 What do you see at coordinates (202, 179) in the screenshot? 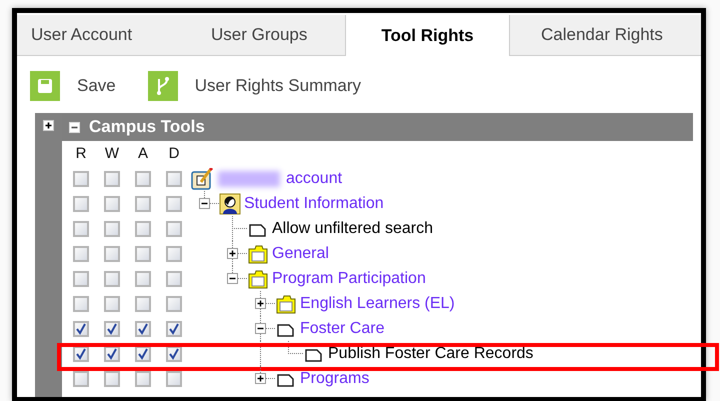
I see `notepad-pencil-icon` at bounding box center [202, 179].